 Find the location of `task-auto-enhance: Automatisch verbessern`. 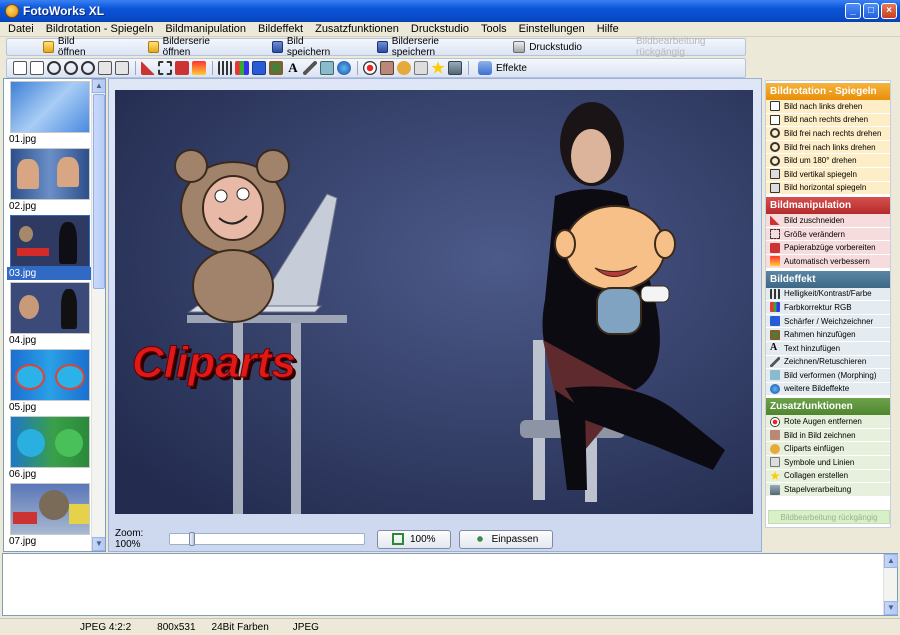

task-auto-enhance: Automatisch verbessern is located at coordinates (828, 261).